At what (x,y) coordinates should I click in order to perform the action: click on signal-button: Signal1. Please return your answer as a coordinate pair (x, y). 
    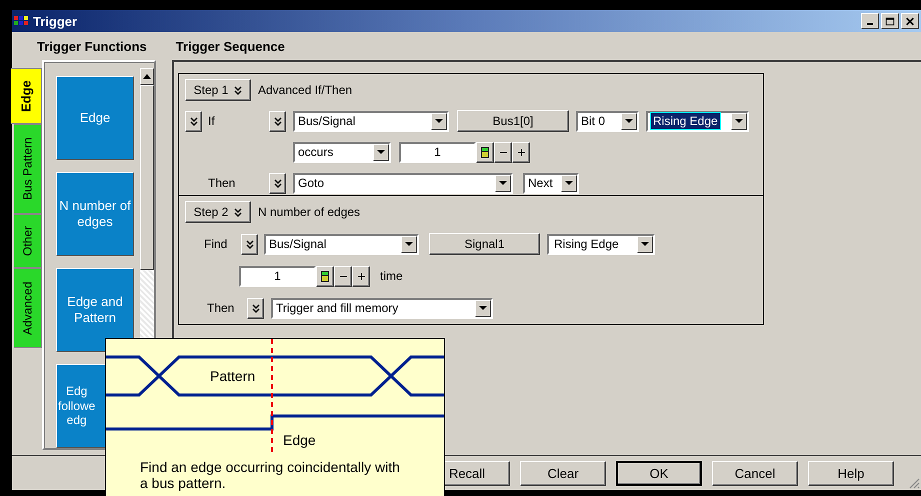
    Looking at the image, I should click on (484, 244).